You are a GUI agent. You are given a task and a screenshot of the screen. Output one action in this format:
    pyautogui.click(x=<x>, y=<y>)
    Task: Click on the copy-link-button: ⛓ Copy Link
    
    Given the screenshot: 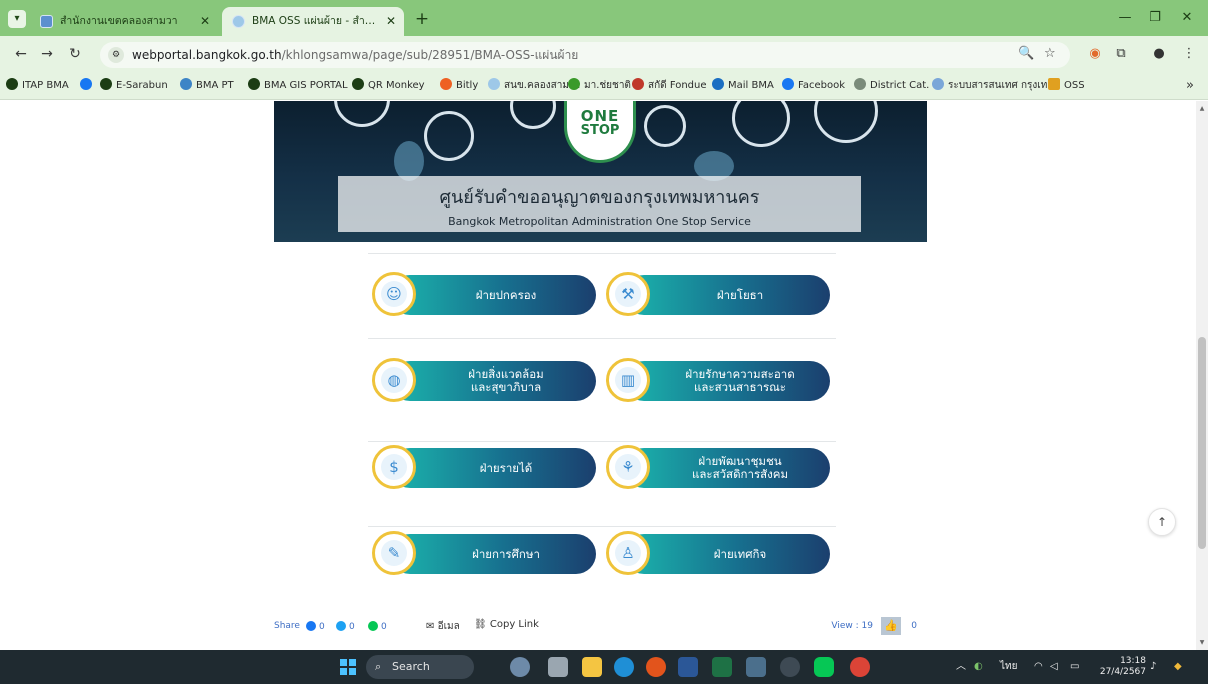 What is the action you would take?
    pyautogui.click(x=506, y=624)
    